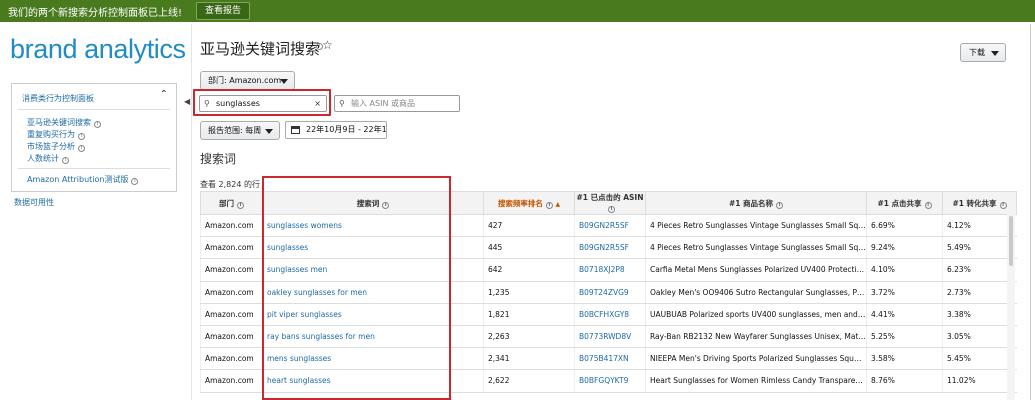 The image size is (1035, 400). What do you see at coordinates (218, 159) in the screenshot?
I see `section-title: 搜索词` at bounding box center [218, 159].